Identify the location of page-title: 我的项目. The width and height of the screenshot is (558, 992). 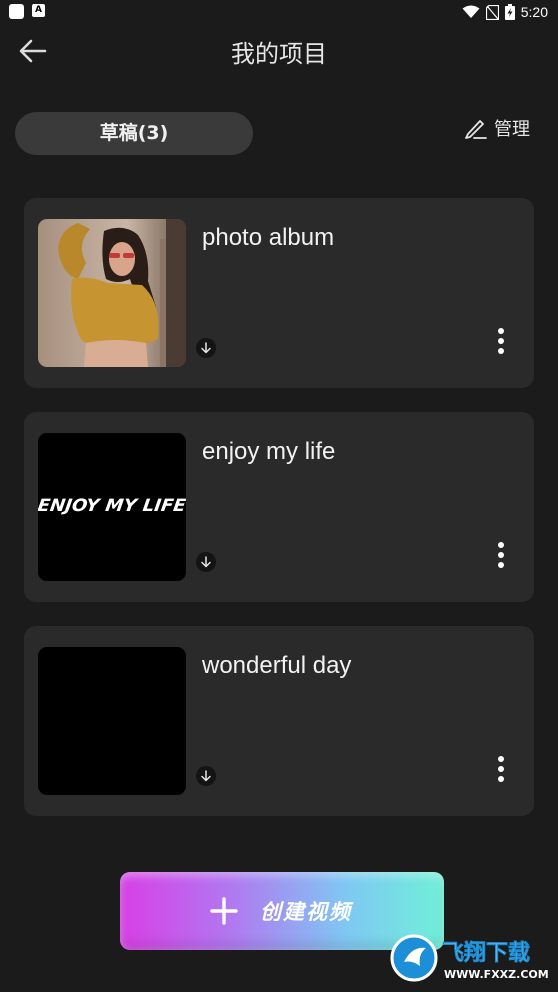
(279, 54).